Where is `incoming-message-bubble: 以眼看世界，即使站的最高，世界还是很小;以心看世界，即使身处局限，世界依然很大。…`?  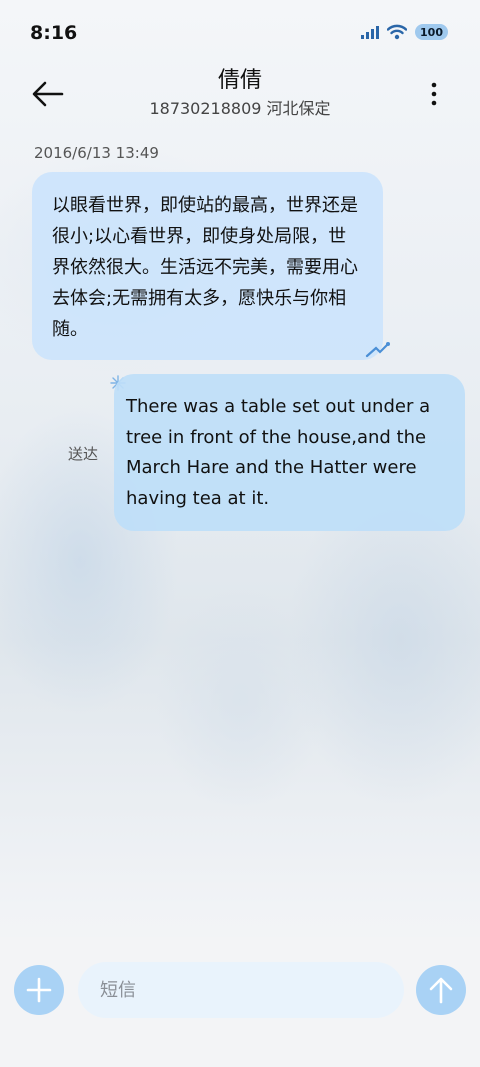 incoming-message-bubble: 以眼看世界，即使站的最高，世界还是很小;以心看世界，即使身处局限，世界依然很大。… is located at coordinates (207, 266).